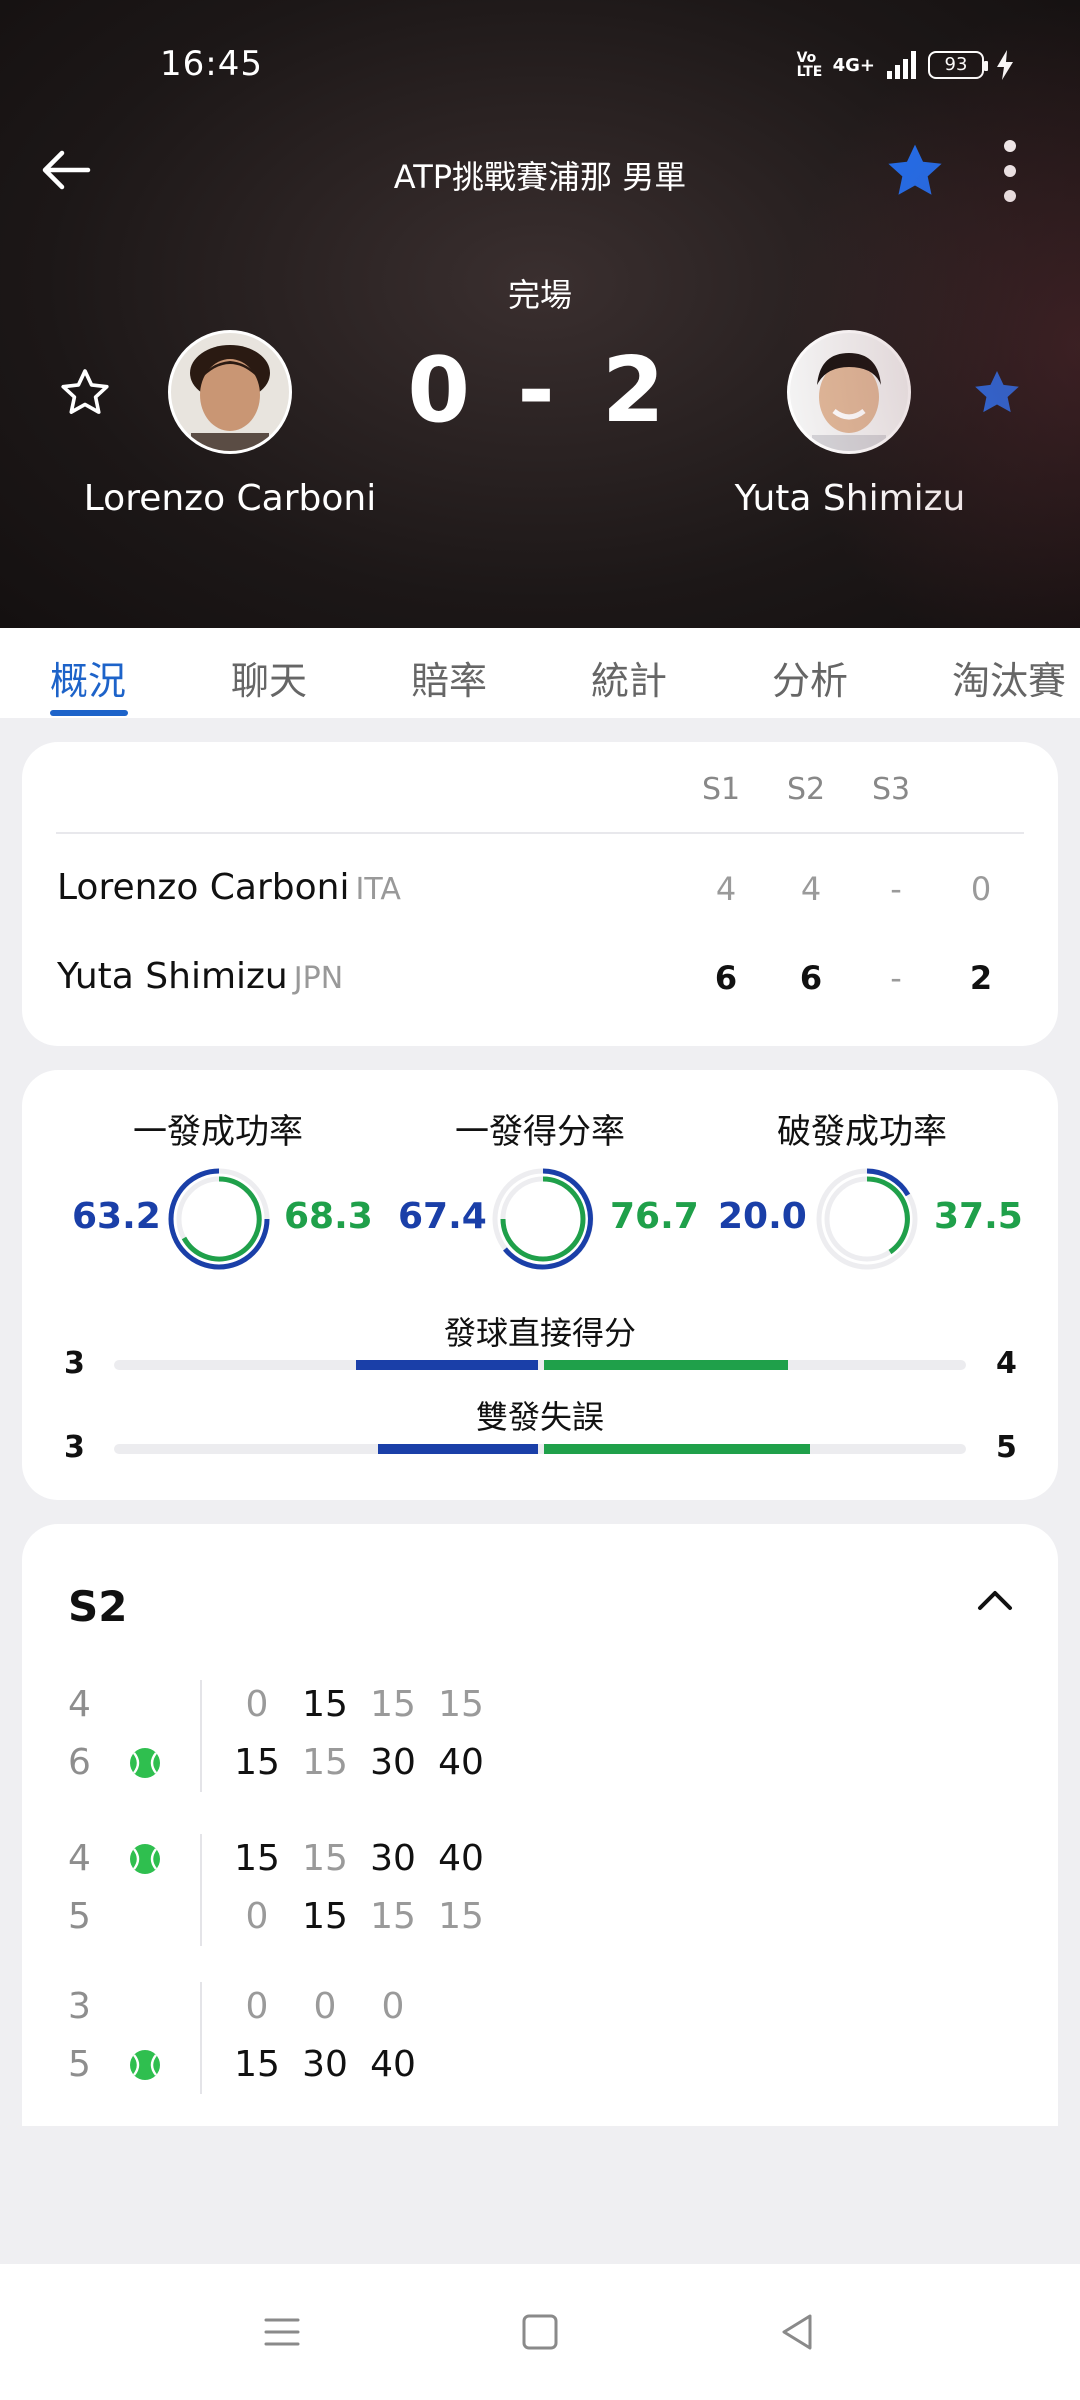  I want to click on favorite-star-icon, so click(915, 171).